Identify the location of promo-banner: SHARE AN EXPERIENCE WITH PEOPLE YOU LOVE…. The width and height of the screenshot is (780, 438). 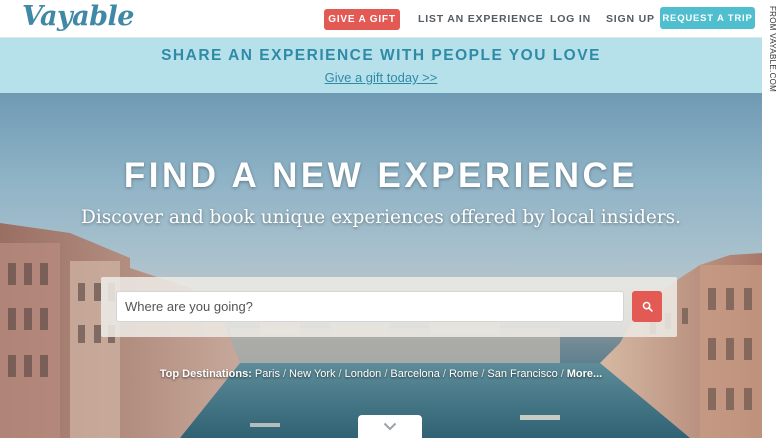
(381, 65).